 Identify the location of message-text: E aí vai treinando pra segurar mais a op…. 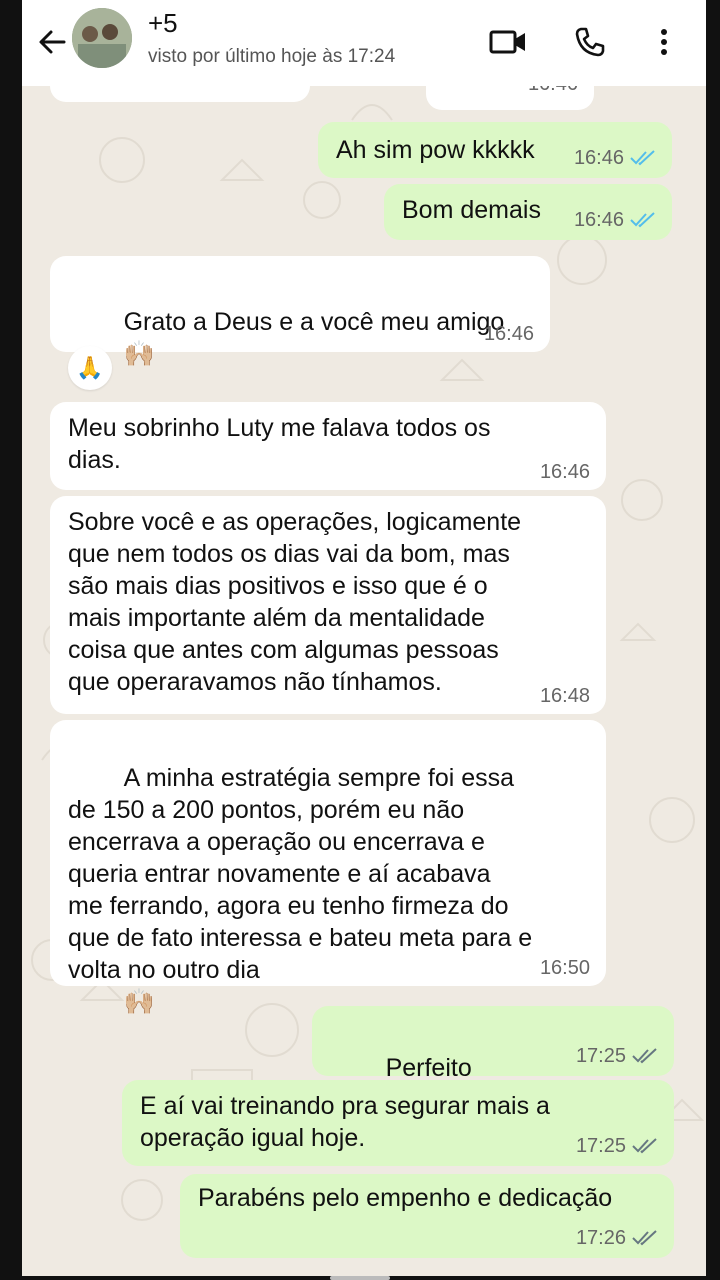
(345, 1122).